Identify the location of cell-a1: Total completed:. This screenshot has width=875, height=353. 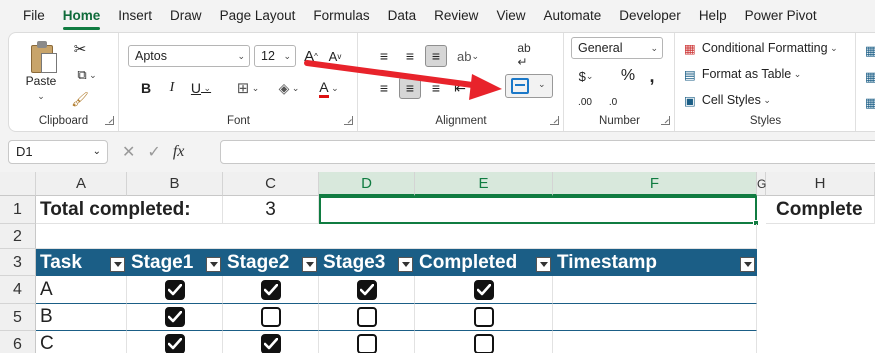
(129, 210).